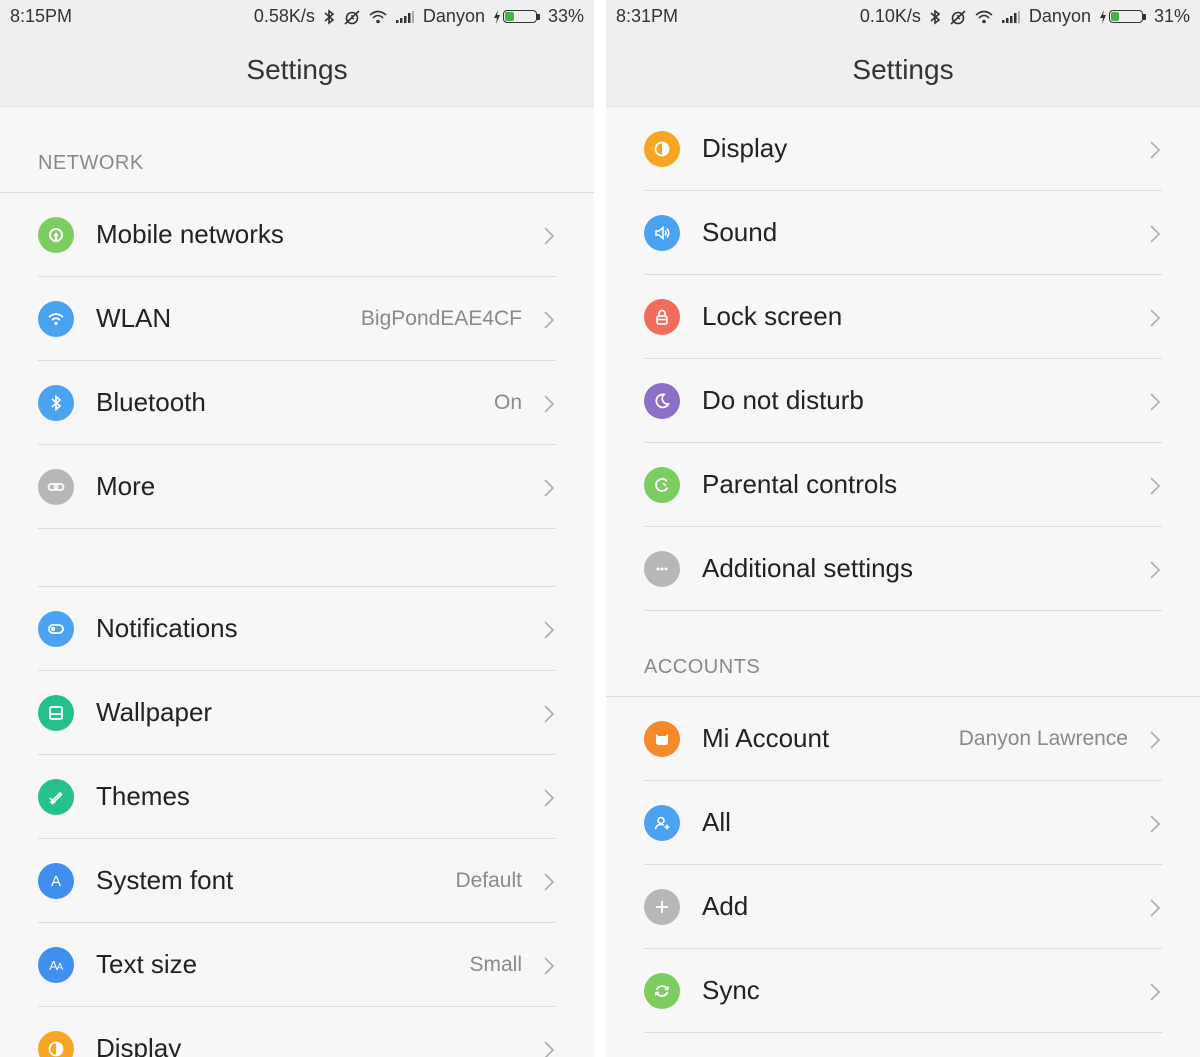 The height and width of the screenshot is (1057, 1200). What do you see at coordinates (297, 149) in the screenshot?
I see `section-header-network: NETWORK` at bounding box center [297, 149].